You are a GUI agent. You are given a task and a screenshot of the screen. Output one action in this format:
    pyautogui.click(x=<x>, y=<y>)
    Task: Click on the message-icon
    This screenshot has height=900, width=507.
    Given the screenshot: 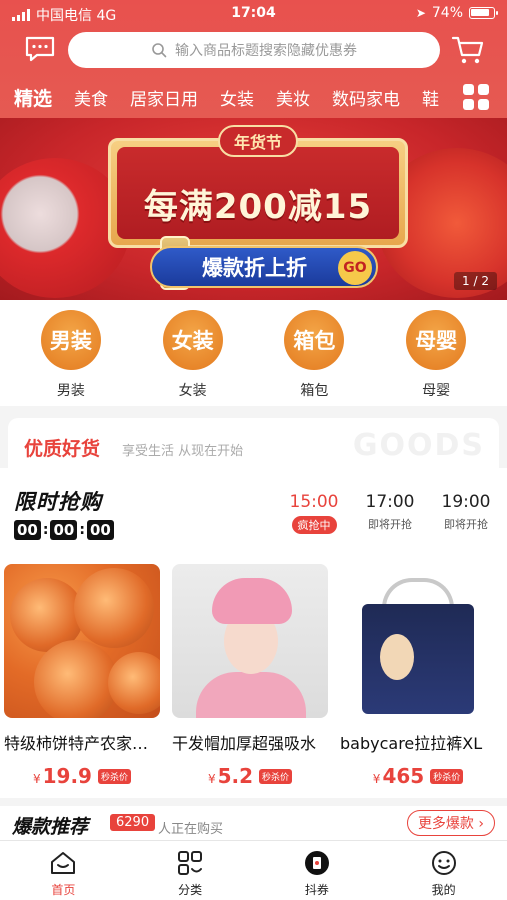 What is the action you would take?
    pyautogui.click(x=40, y=49)
    